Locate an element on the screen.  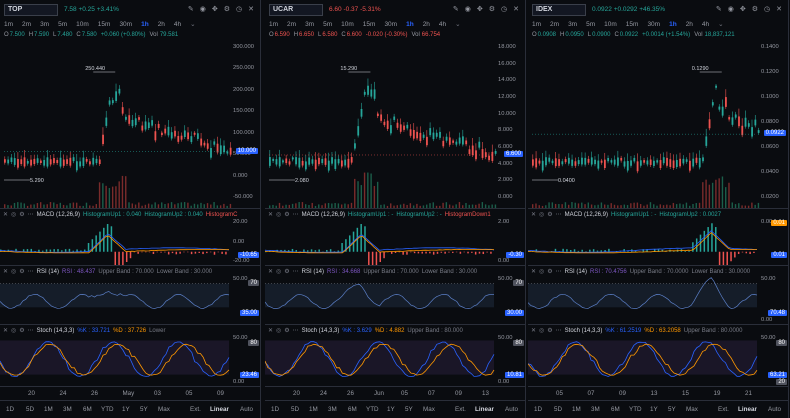
price-chart: 15.290 2.080 is located at coordinates (395, 125).